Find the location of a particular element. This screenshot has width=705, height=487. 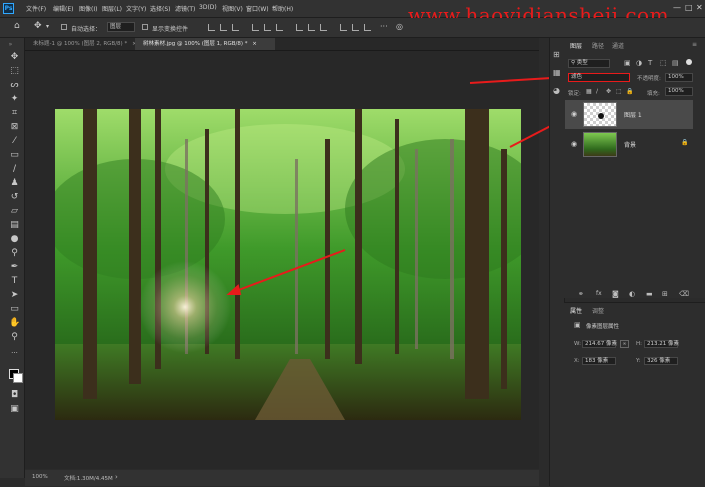

new-group-icon: ▬ is located at coordinates (649, 294).